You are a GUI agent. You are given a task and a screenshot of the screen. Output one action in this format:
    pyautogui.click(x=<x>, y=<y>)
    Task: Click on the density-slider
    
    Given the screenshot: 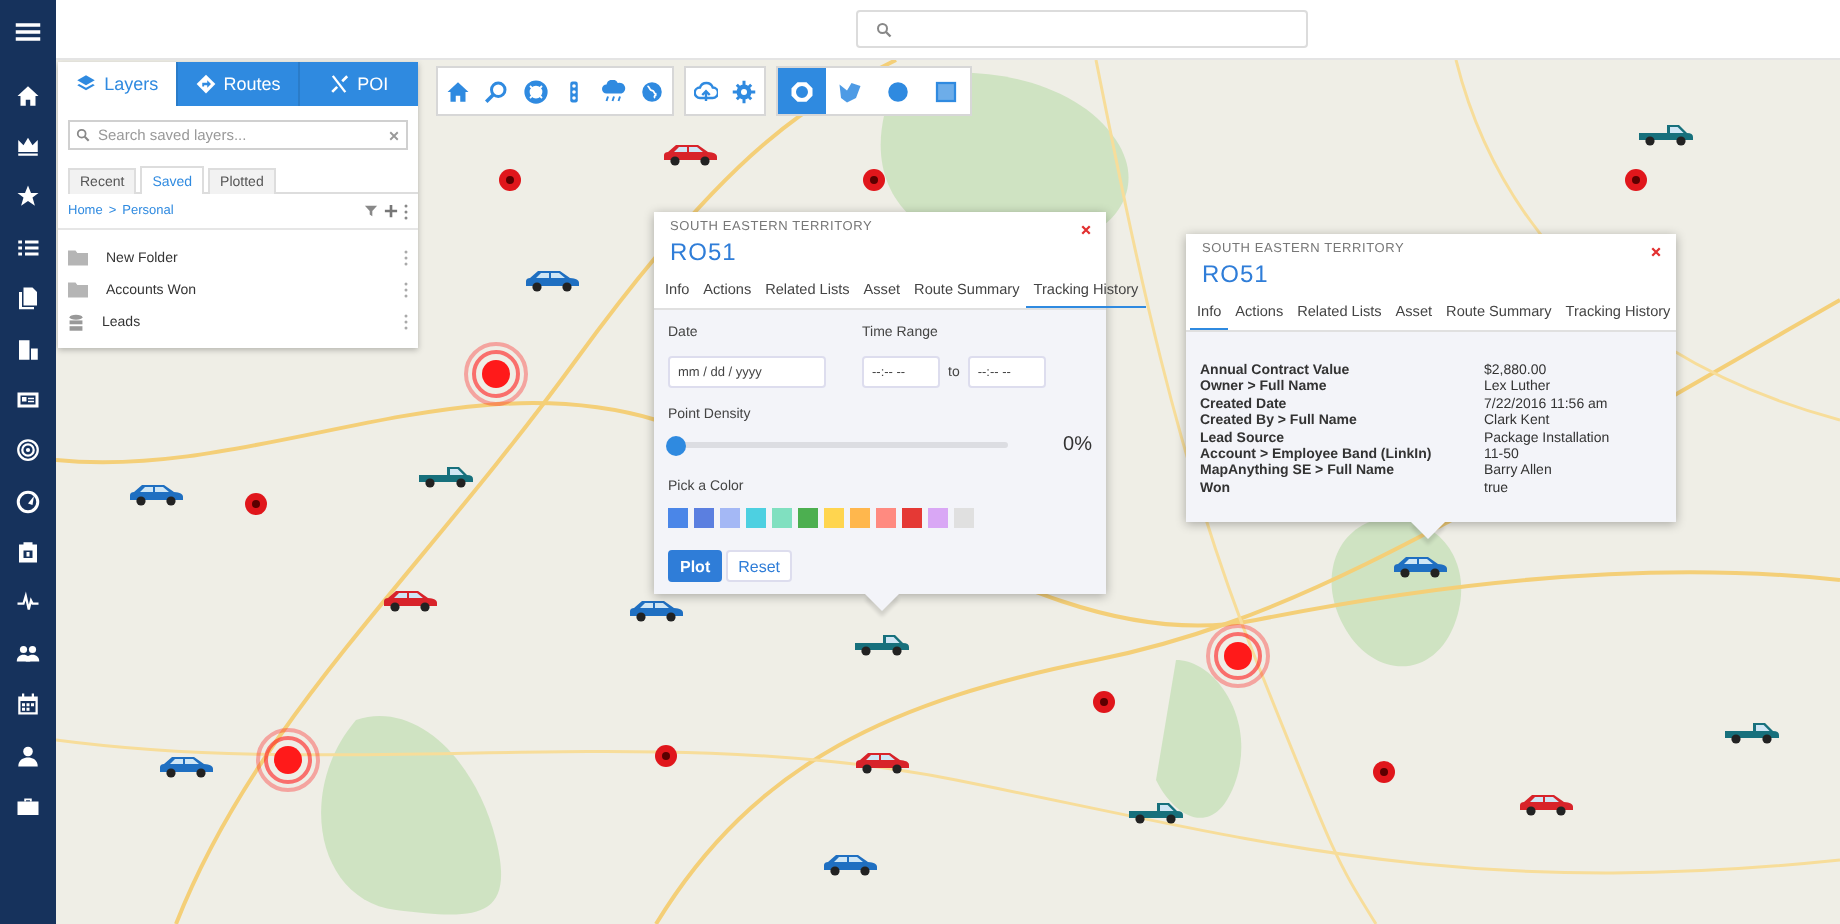 What is the action you would take?
    pyautogui.click(x=838, y=445)
    